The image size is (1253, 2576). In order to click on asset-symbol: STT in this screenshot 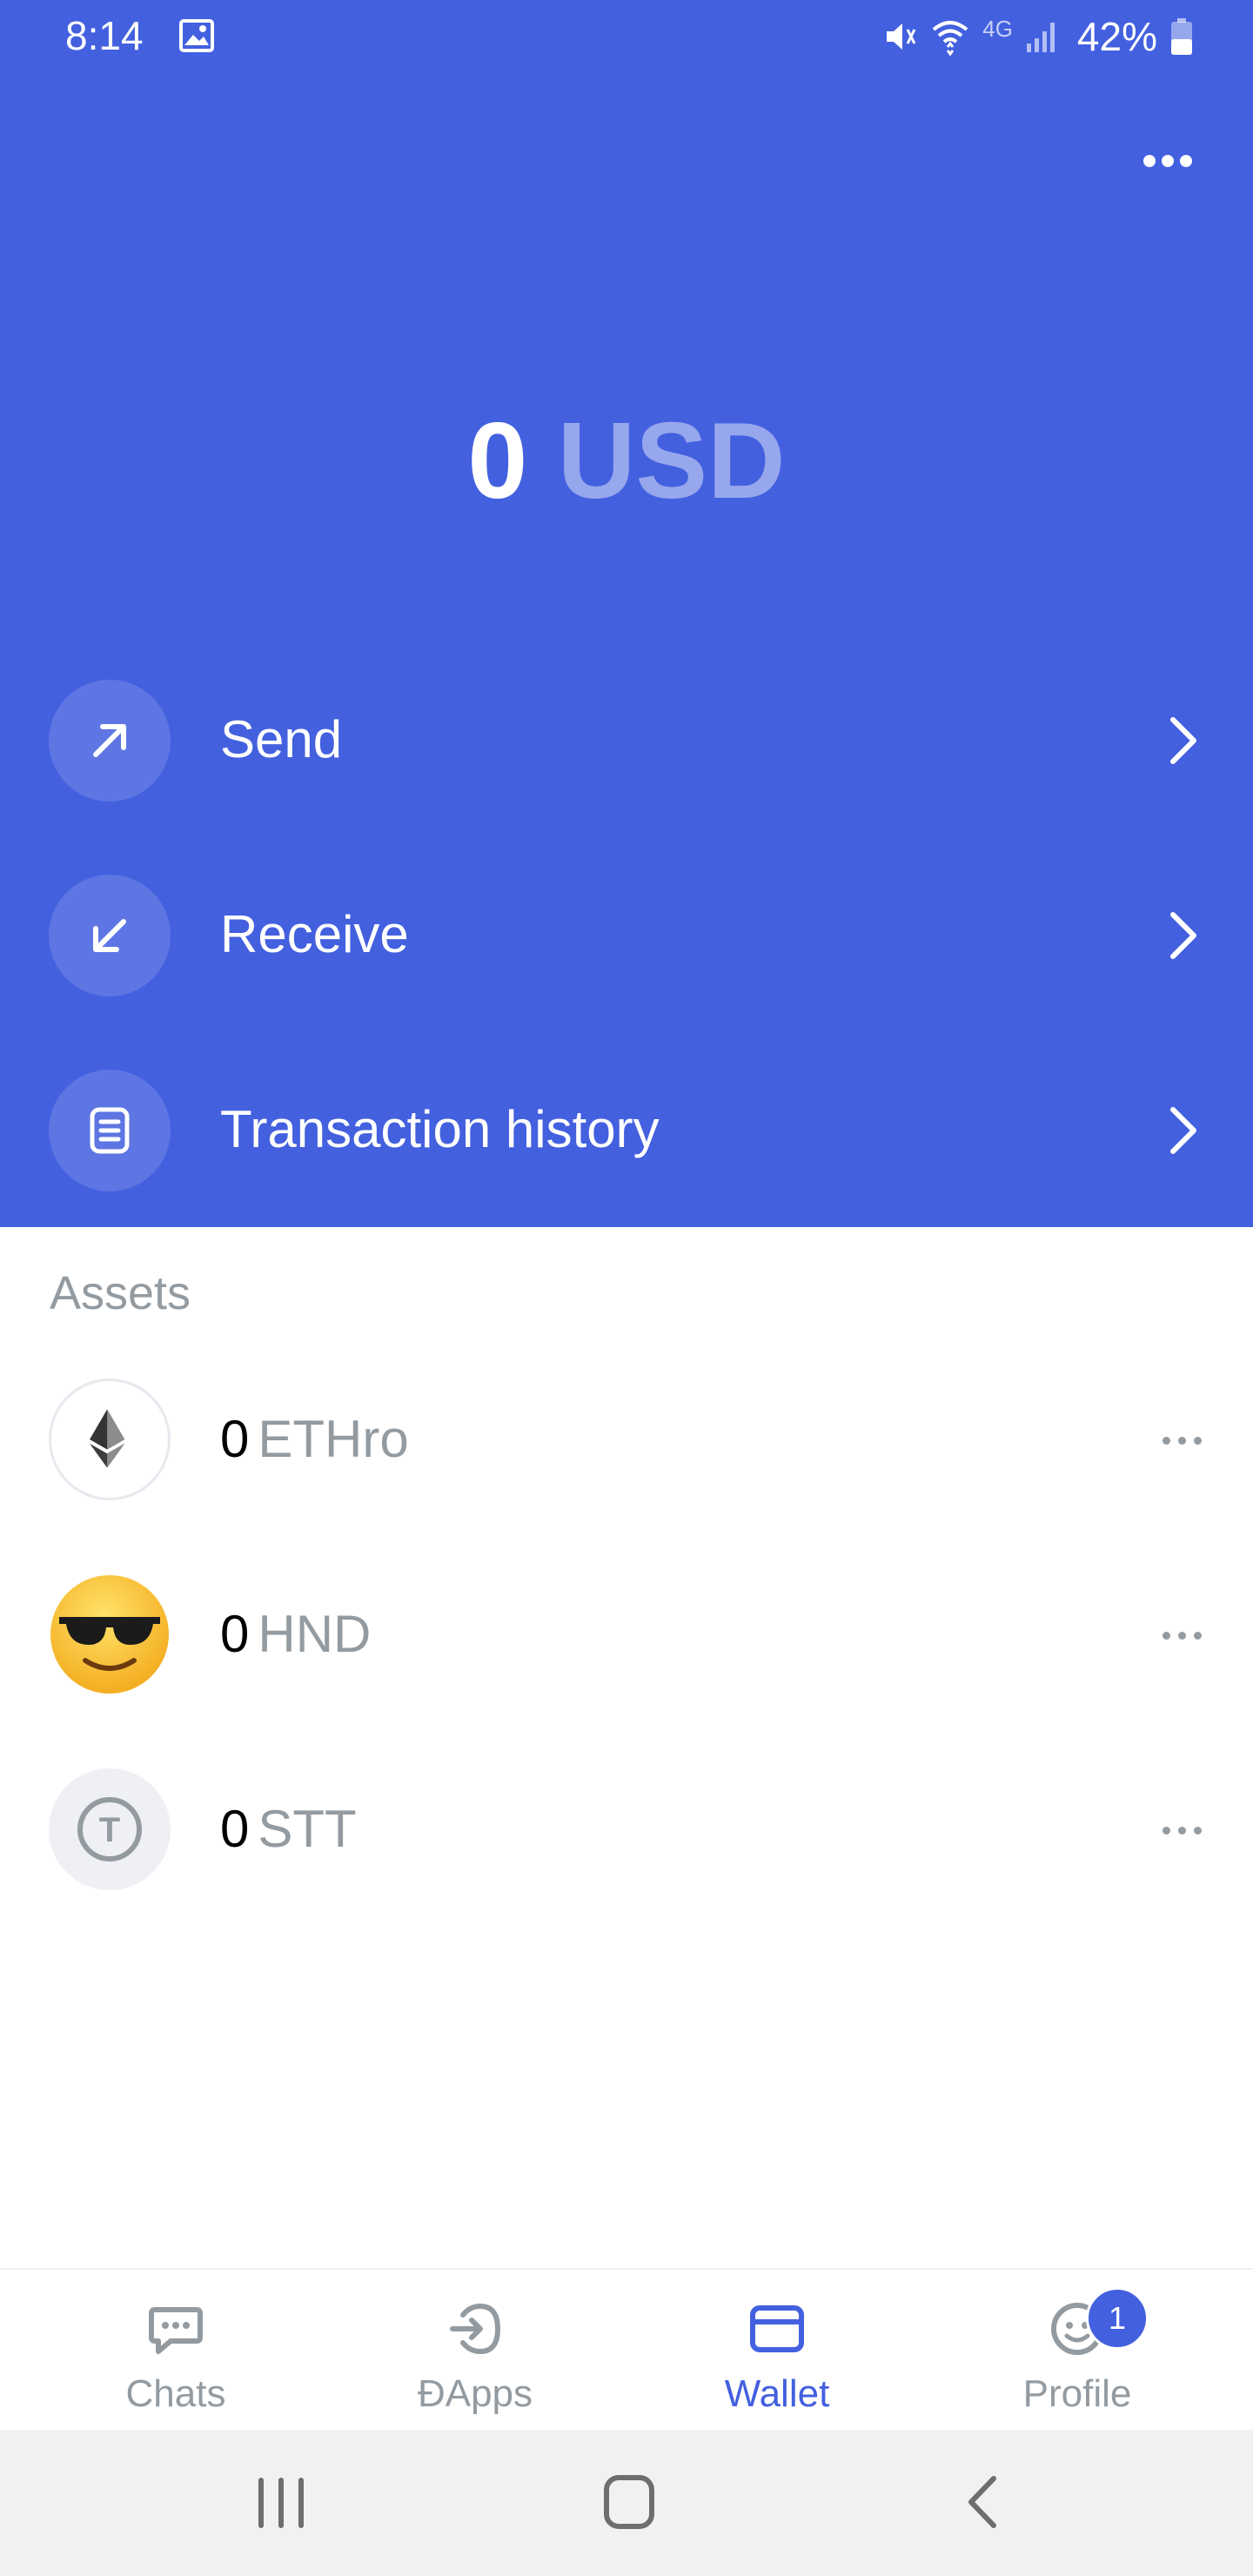, I will do `click(307, 1829)`.